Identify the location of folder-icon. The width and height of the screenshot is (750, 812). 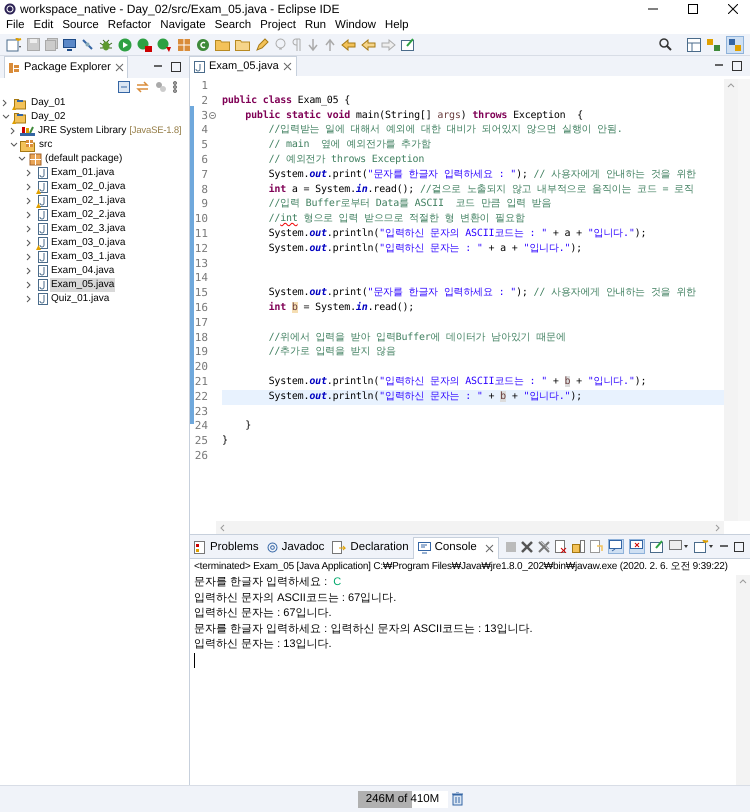
(242, 44).